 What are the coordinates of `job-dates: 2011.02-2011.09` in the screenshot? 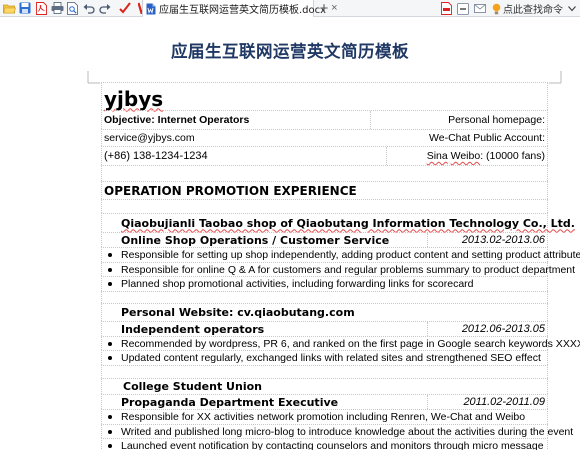 It's located at (504, 402).